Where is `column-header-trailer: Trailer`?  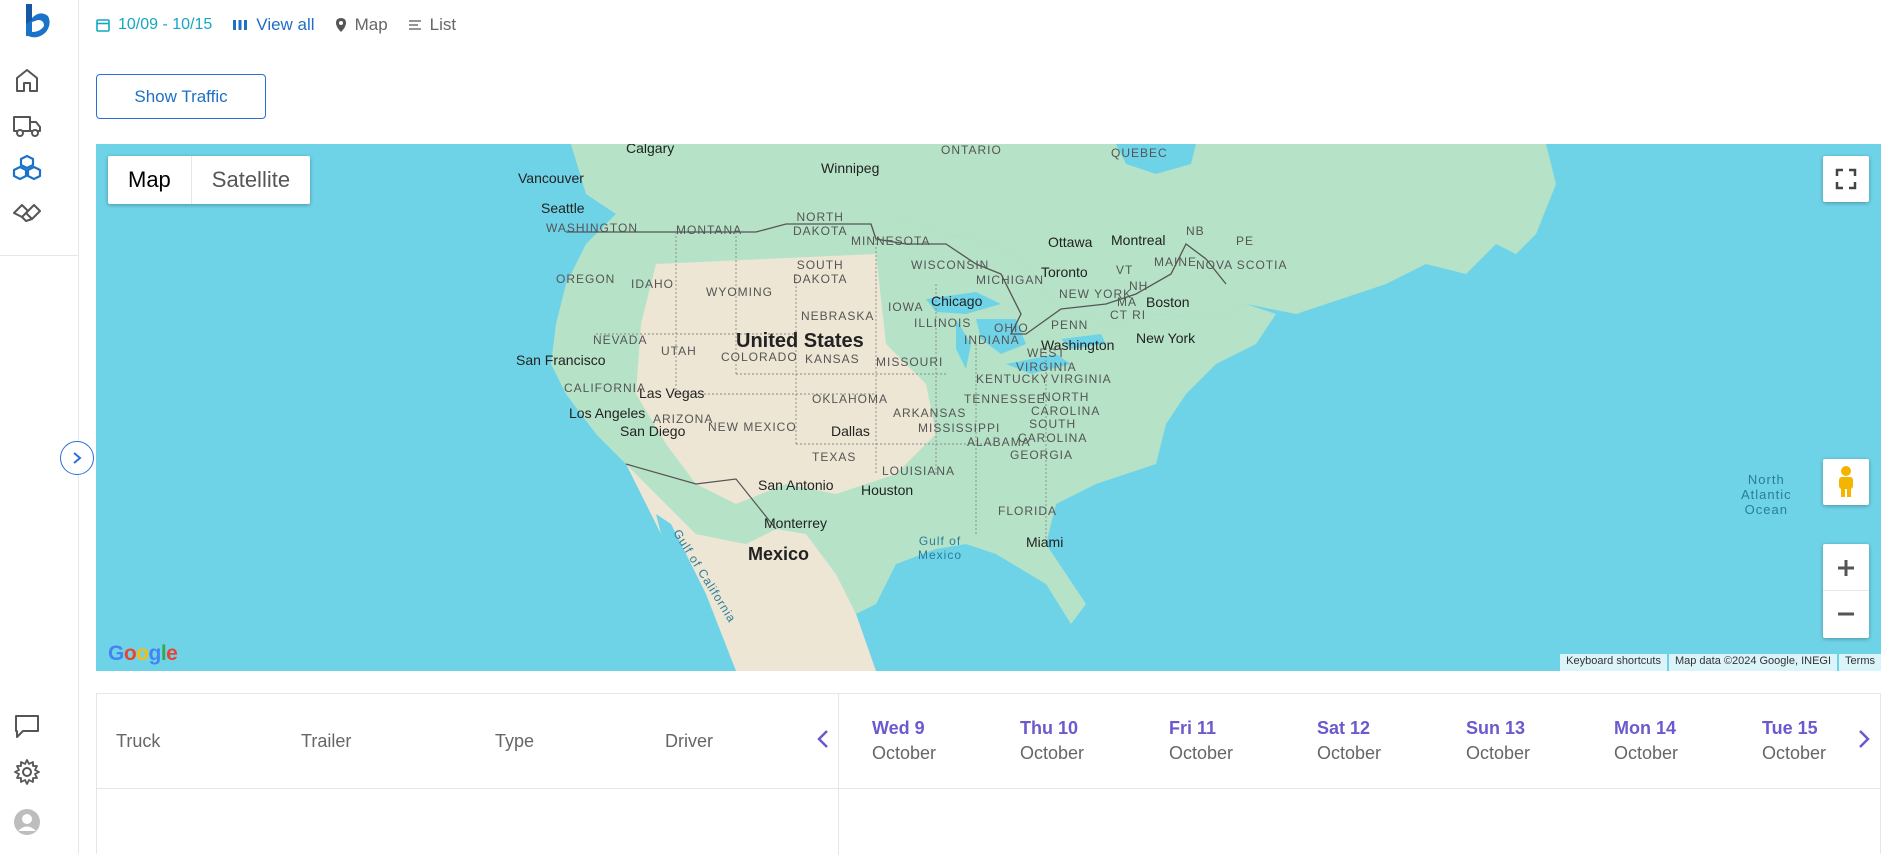
column-header-trailer: Trailer is located at coordinates (326, 741).